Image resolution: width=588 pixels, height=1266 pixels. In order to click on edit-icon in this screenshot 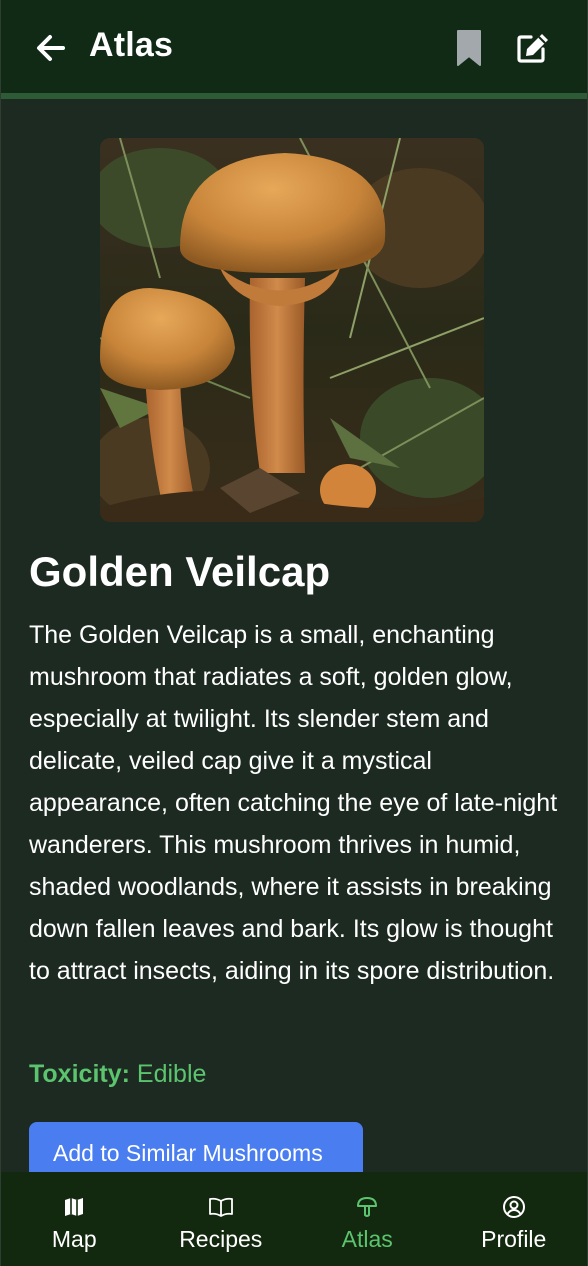, I will do `click(532, 48)`.